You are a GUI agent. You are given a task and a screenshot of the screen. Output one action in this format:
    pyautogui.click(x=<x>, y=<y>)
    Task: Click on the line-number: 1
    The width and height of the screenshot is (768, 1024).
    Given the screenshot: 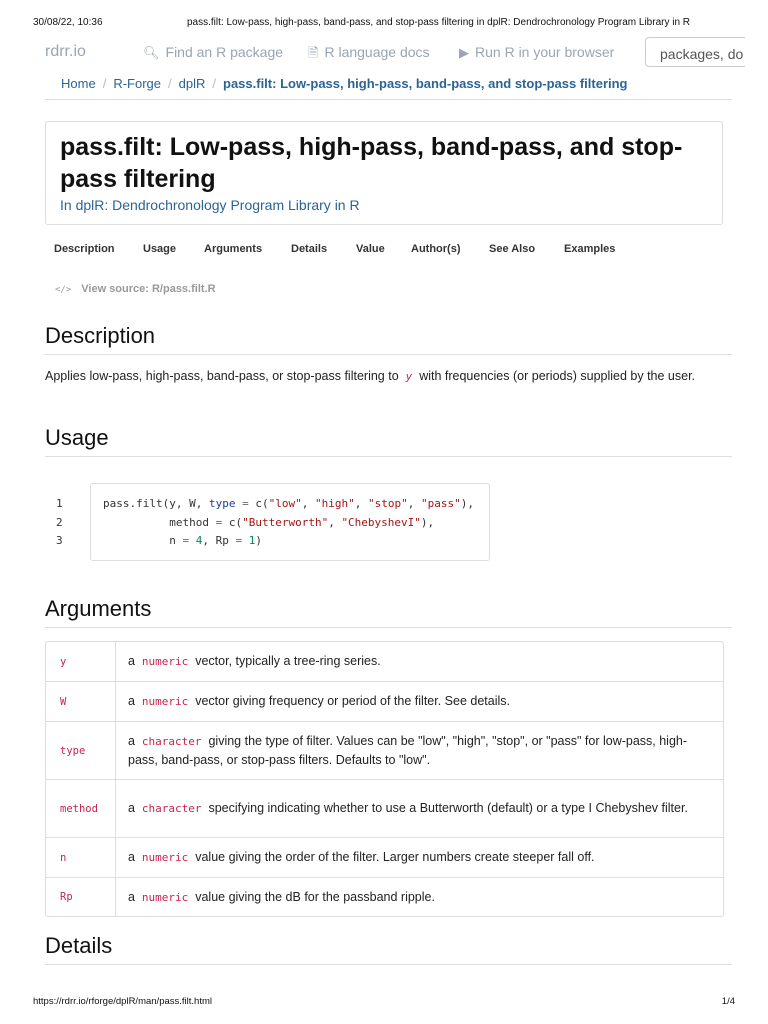 What is the action you would take?
    pyautogui.click(x=59, y=503)
    